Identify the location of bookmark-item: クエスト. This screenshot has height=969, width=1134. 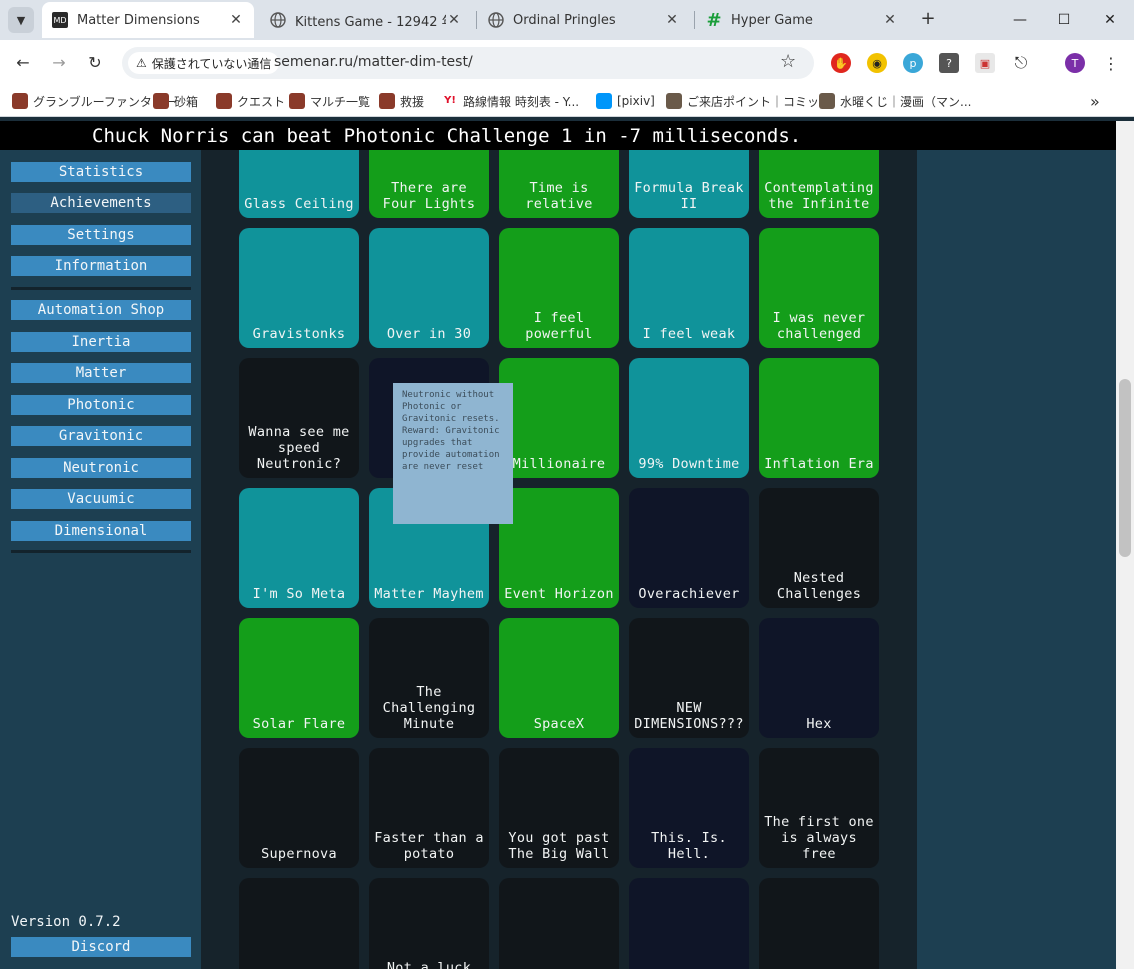
(250, 101).